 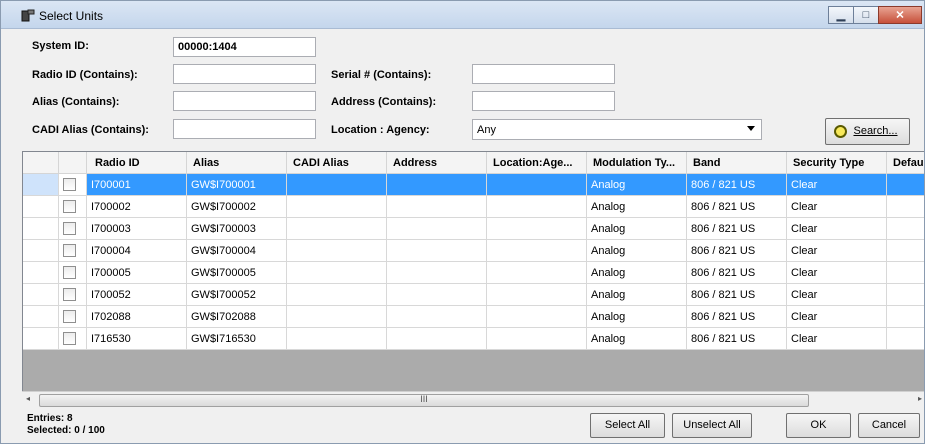 What do you see at coordinates (90, 130) in the screenshot?
I see `cadi-alias-label: CADI Alias (Contains):` at bounding box center [90, 130].